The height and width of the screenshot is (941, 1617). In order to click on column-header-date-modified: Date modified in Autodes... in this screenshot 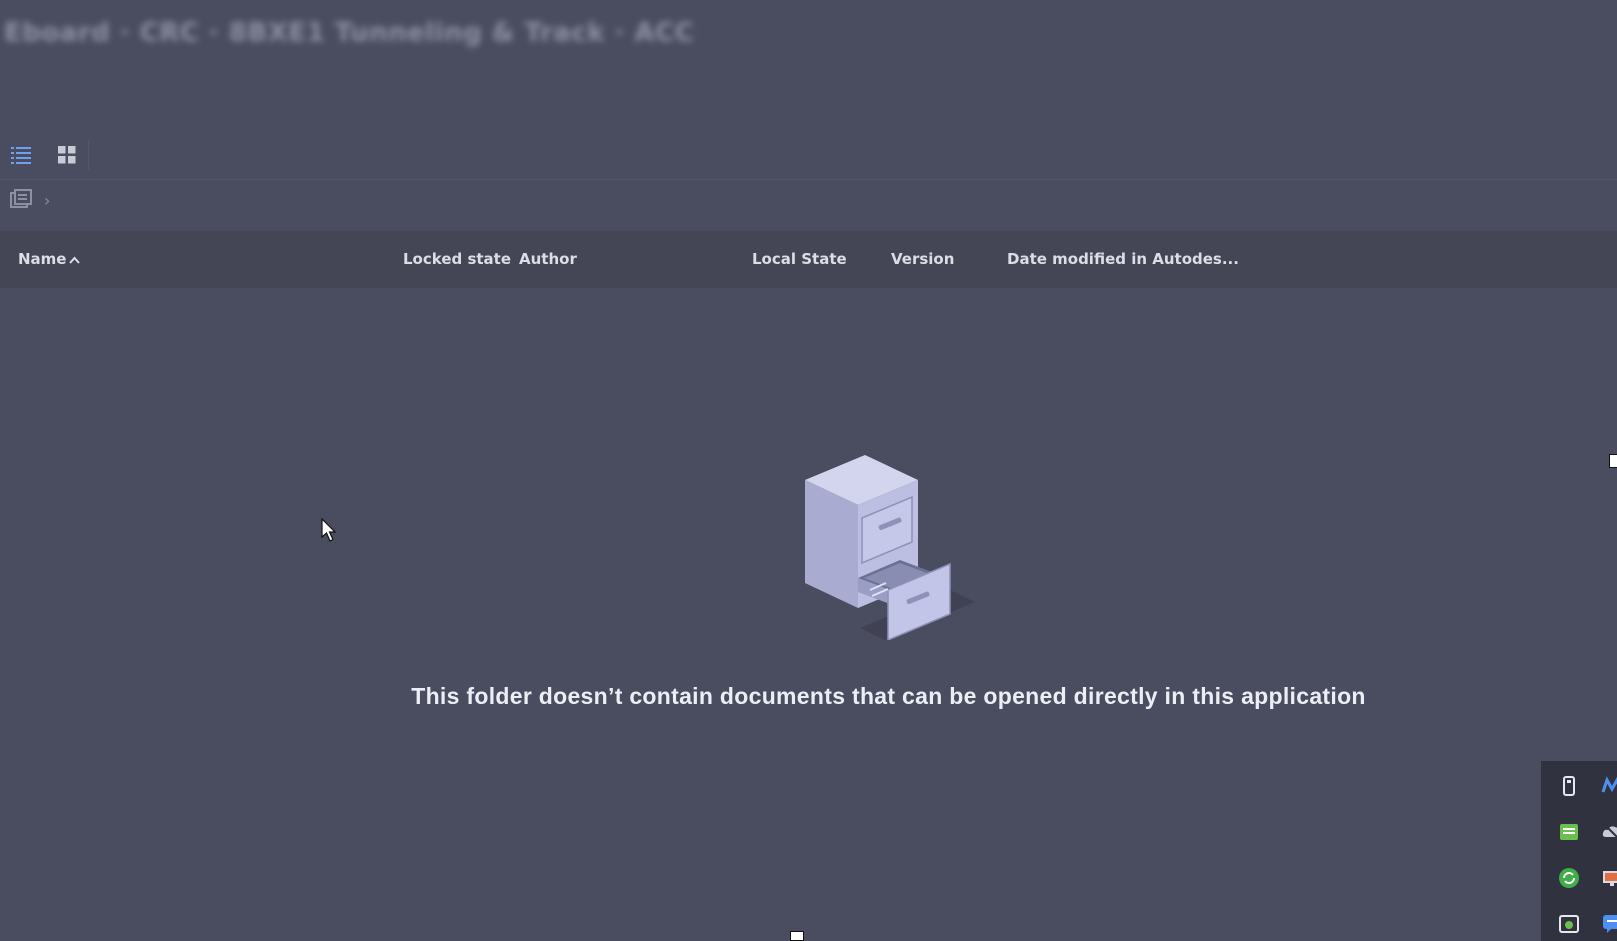, I will do `click(1123, 259)`.